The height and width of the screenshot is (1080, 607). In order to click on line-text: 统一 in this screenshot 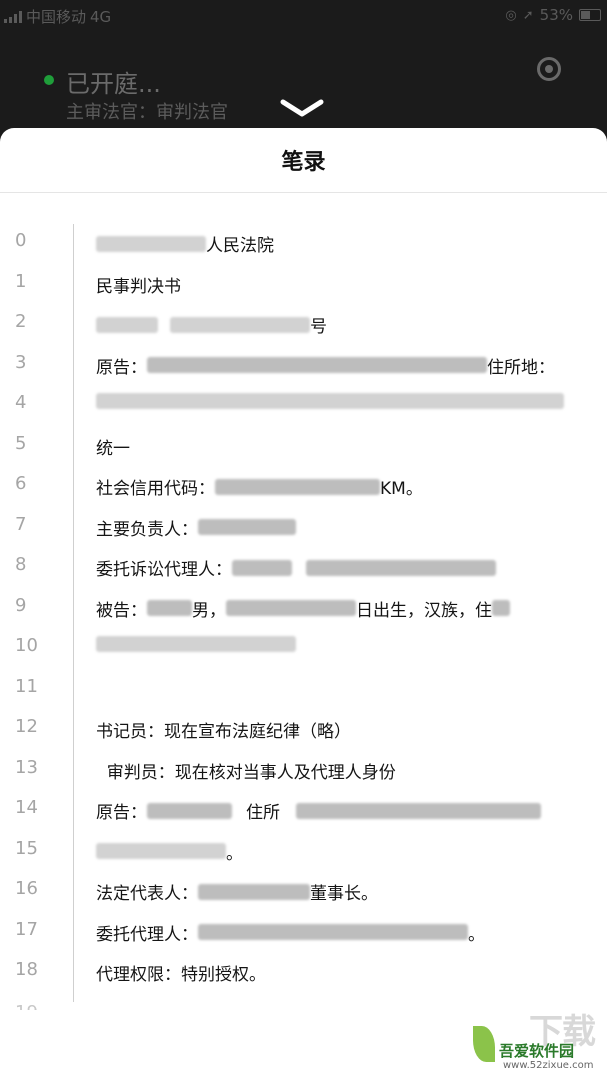, I will do `click(113, 446)`.